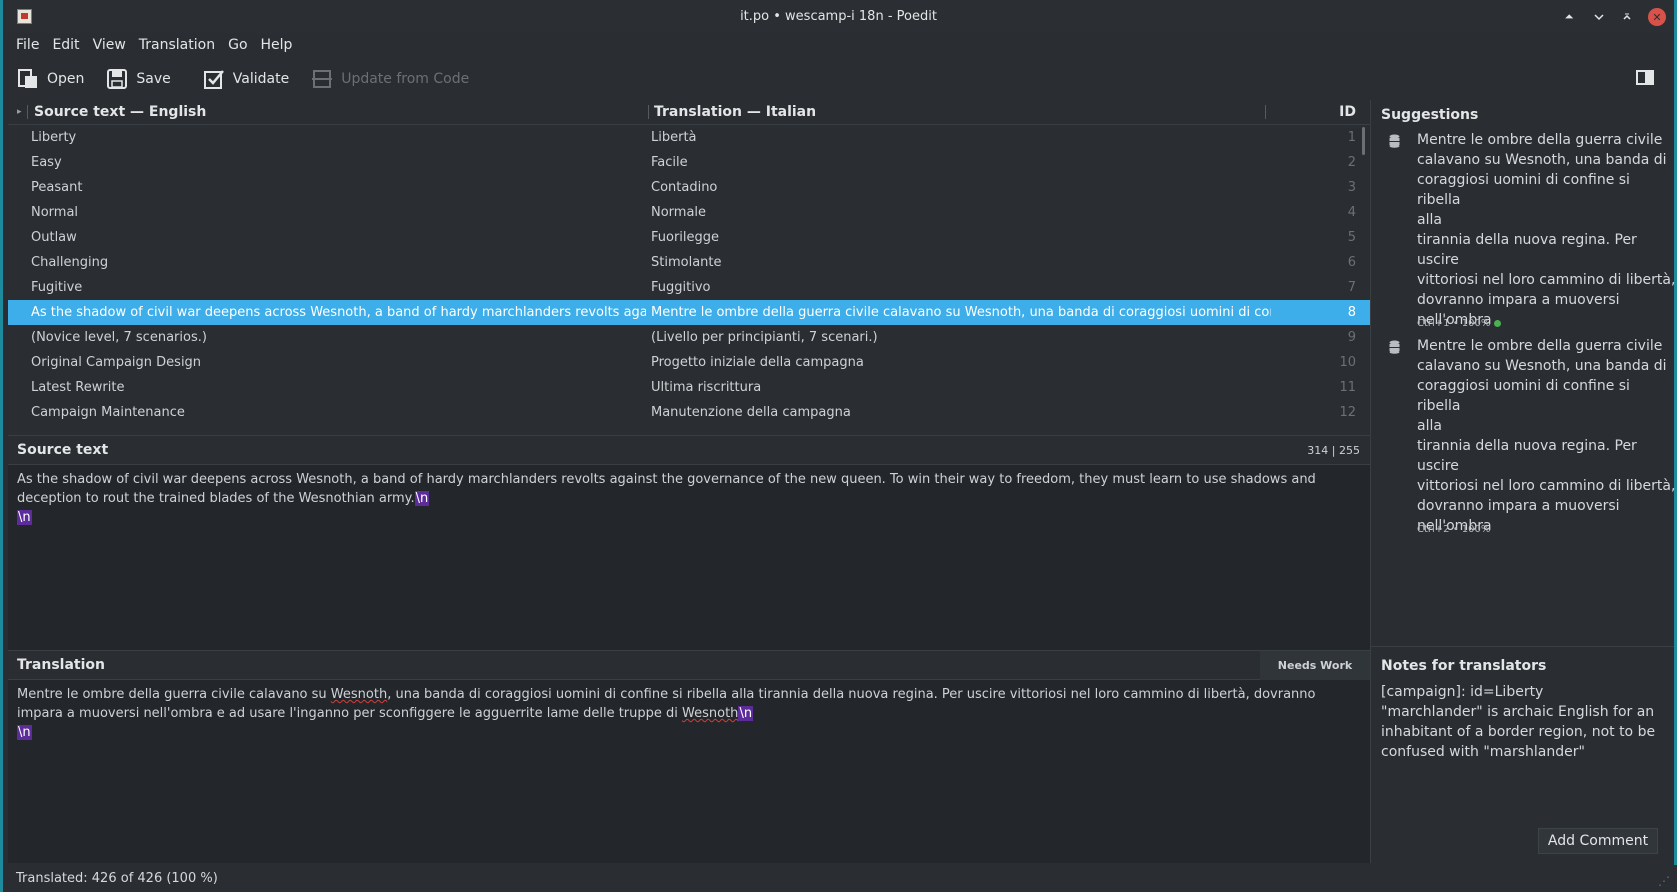 This screenshot has width=1677, height=892. I want to click on table-row: Challenging Stimolante 6, so click(689, 262).